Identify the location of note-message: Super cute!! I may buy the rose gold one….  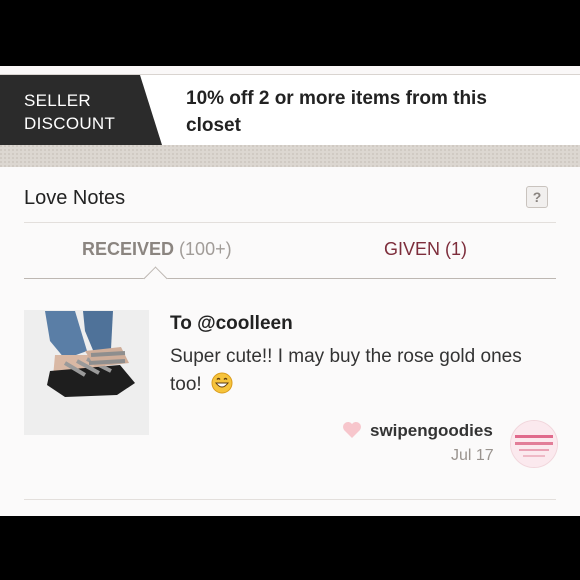
(355, 371).